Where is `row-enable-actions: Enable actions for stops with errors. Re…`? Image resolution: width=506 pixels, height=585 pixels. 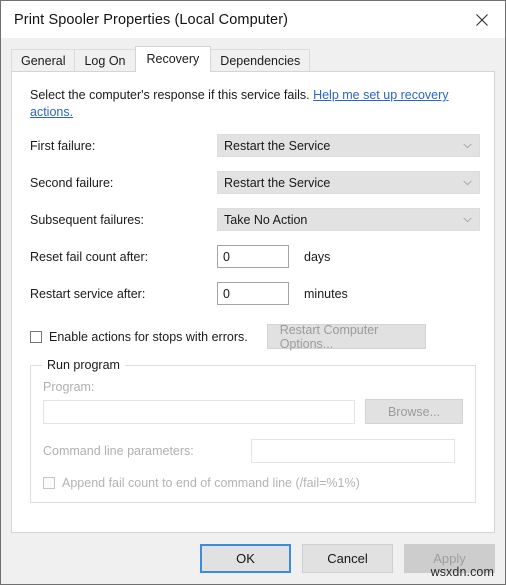
row-enable-actions: Enable actions for stops with errors. Re… is located at coordinates (253, 337).